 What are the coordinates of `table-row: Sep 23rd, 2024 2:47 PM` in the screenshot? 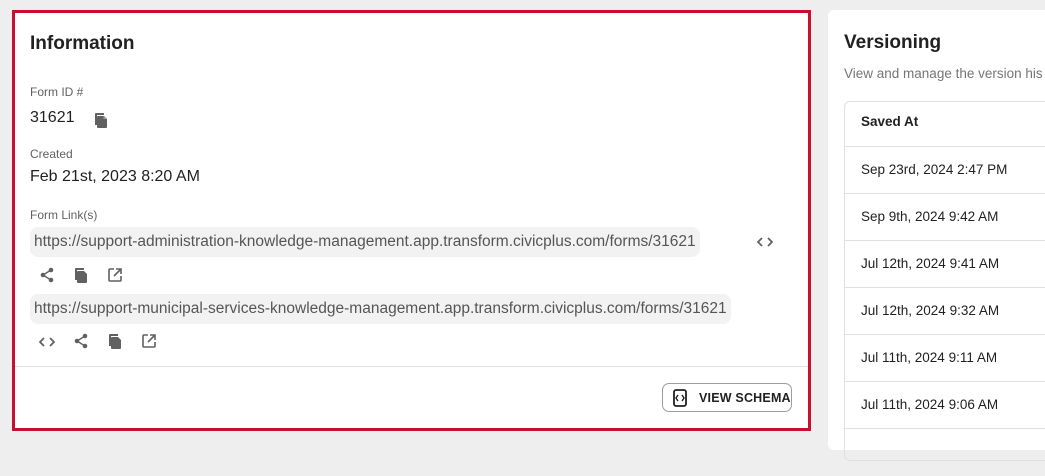 It's located at (945, 170).